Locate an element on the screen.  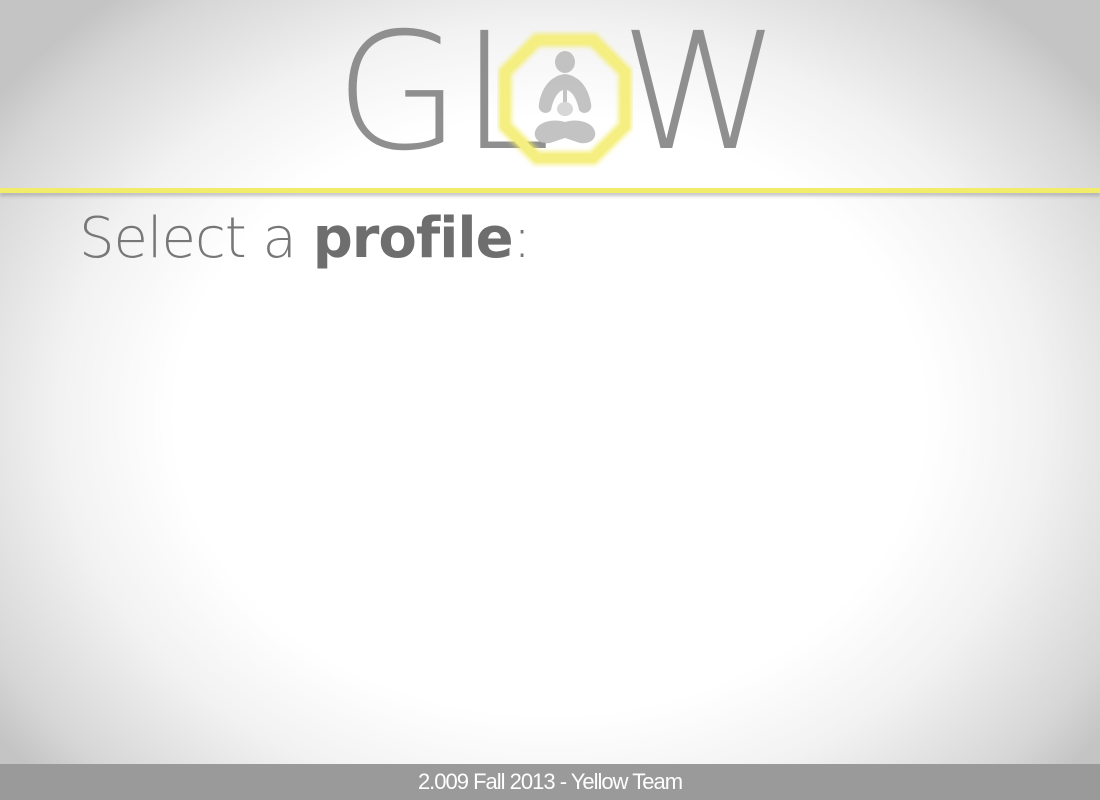
header-divider is located at coordinates (550, 190).